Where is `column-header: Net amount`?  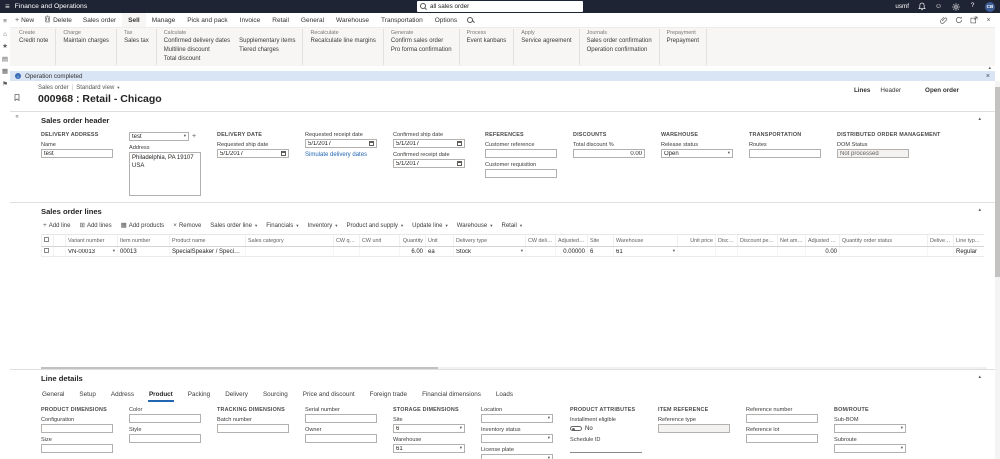
column-header: Net amount is located at coordinates (791, 240).